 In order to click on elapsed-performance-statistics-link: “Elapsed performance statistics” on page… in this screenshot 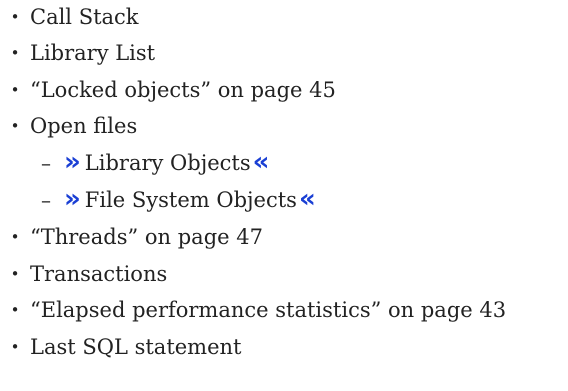, I will do `click(268, 310)`.